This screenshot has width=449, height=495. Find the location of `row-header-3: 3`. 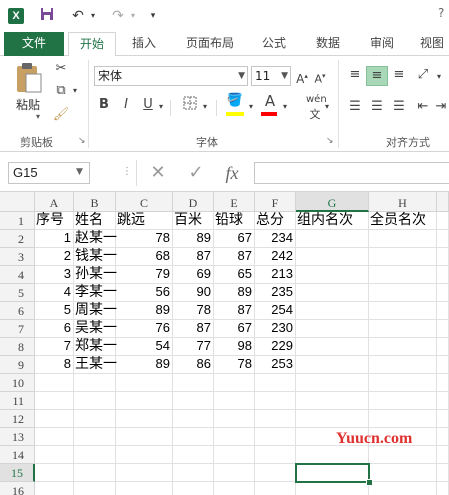

row-header-3: 3 is located at coordinates (17, 257).